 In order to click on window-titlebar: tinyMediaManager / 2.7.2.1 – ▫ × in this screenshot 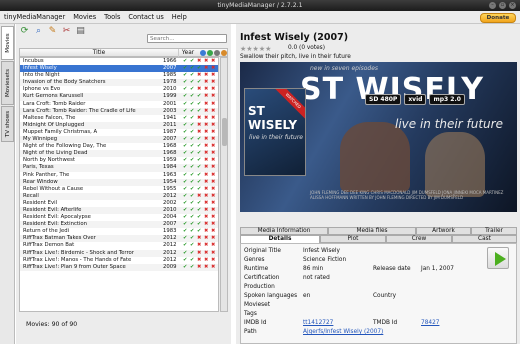, I will do `click(260, 5)`.